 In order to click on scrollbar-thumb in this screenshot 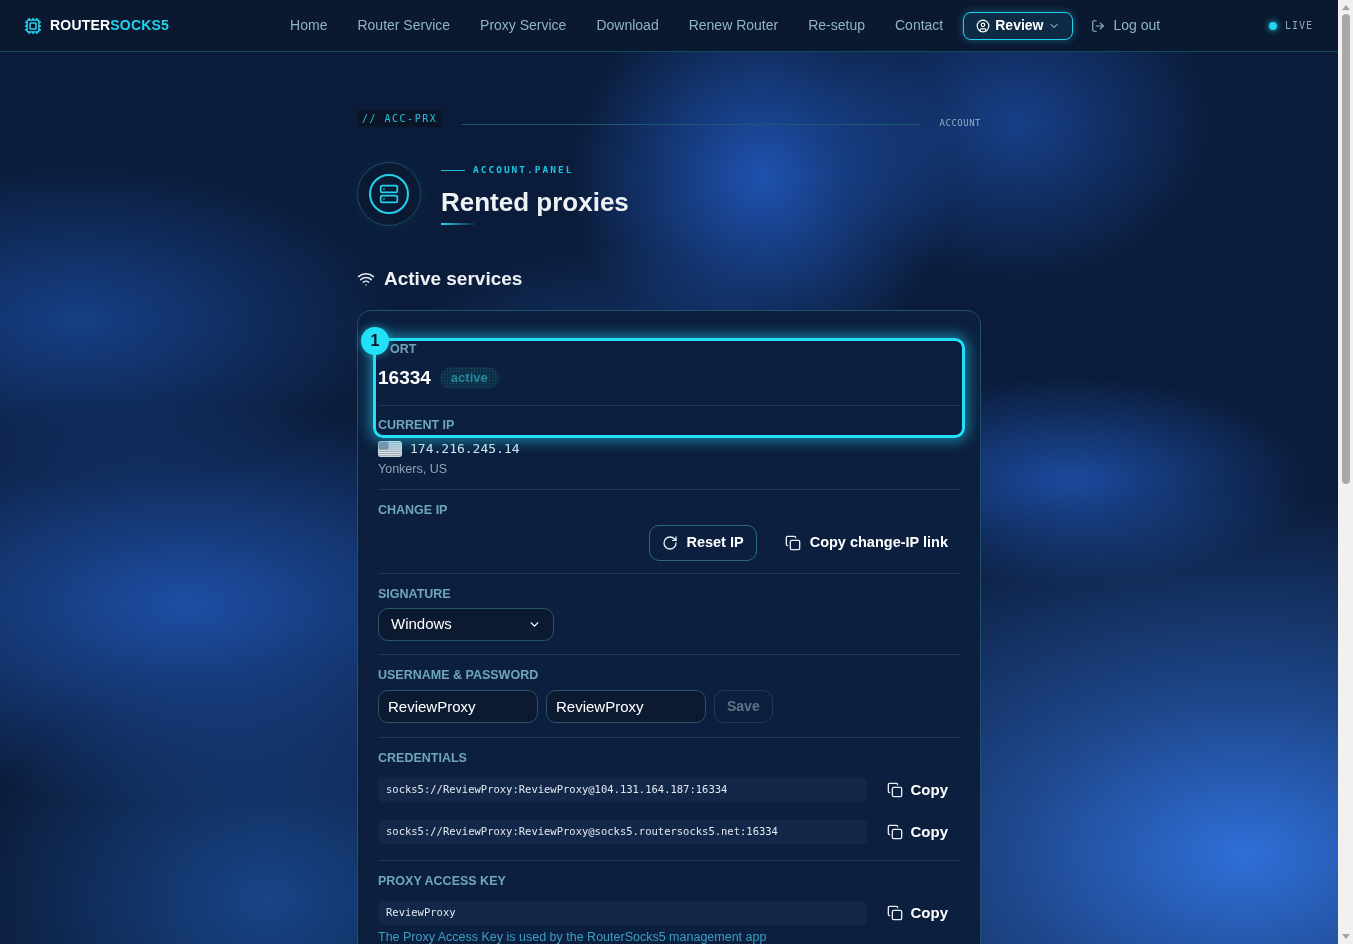, I will do `click(1345, 249)`.